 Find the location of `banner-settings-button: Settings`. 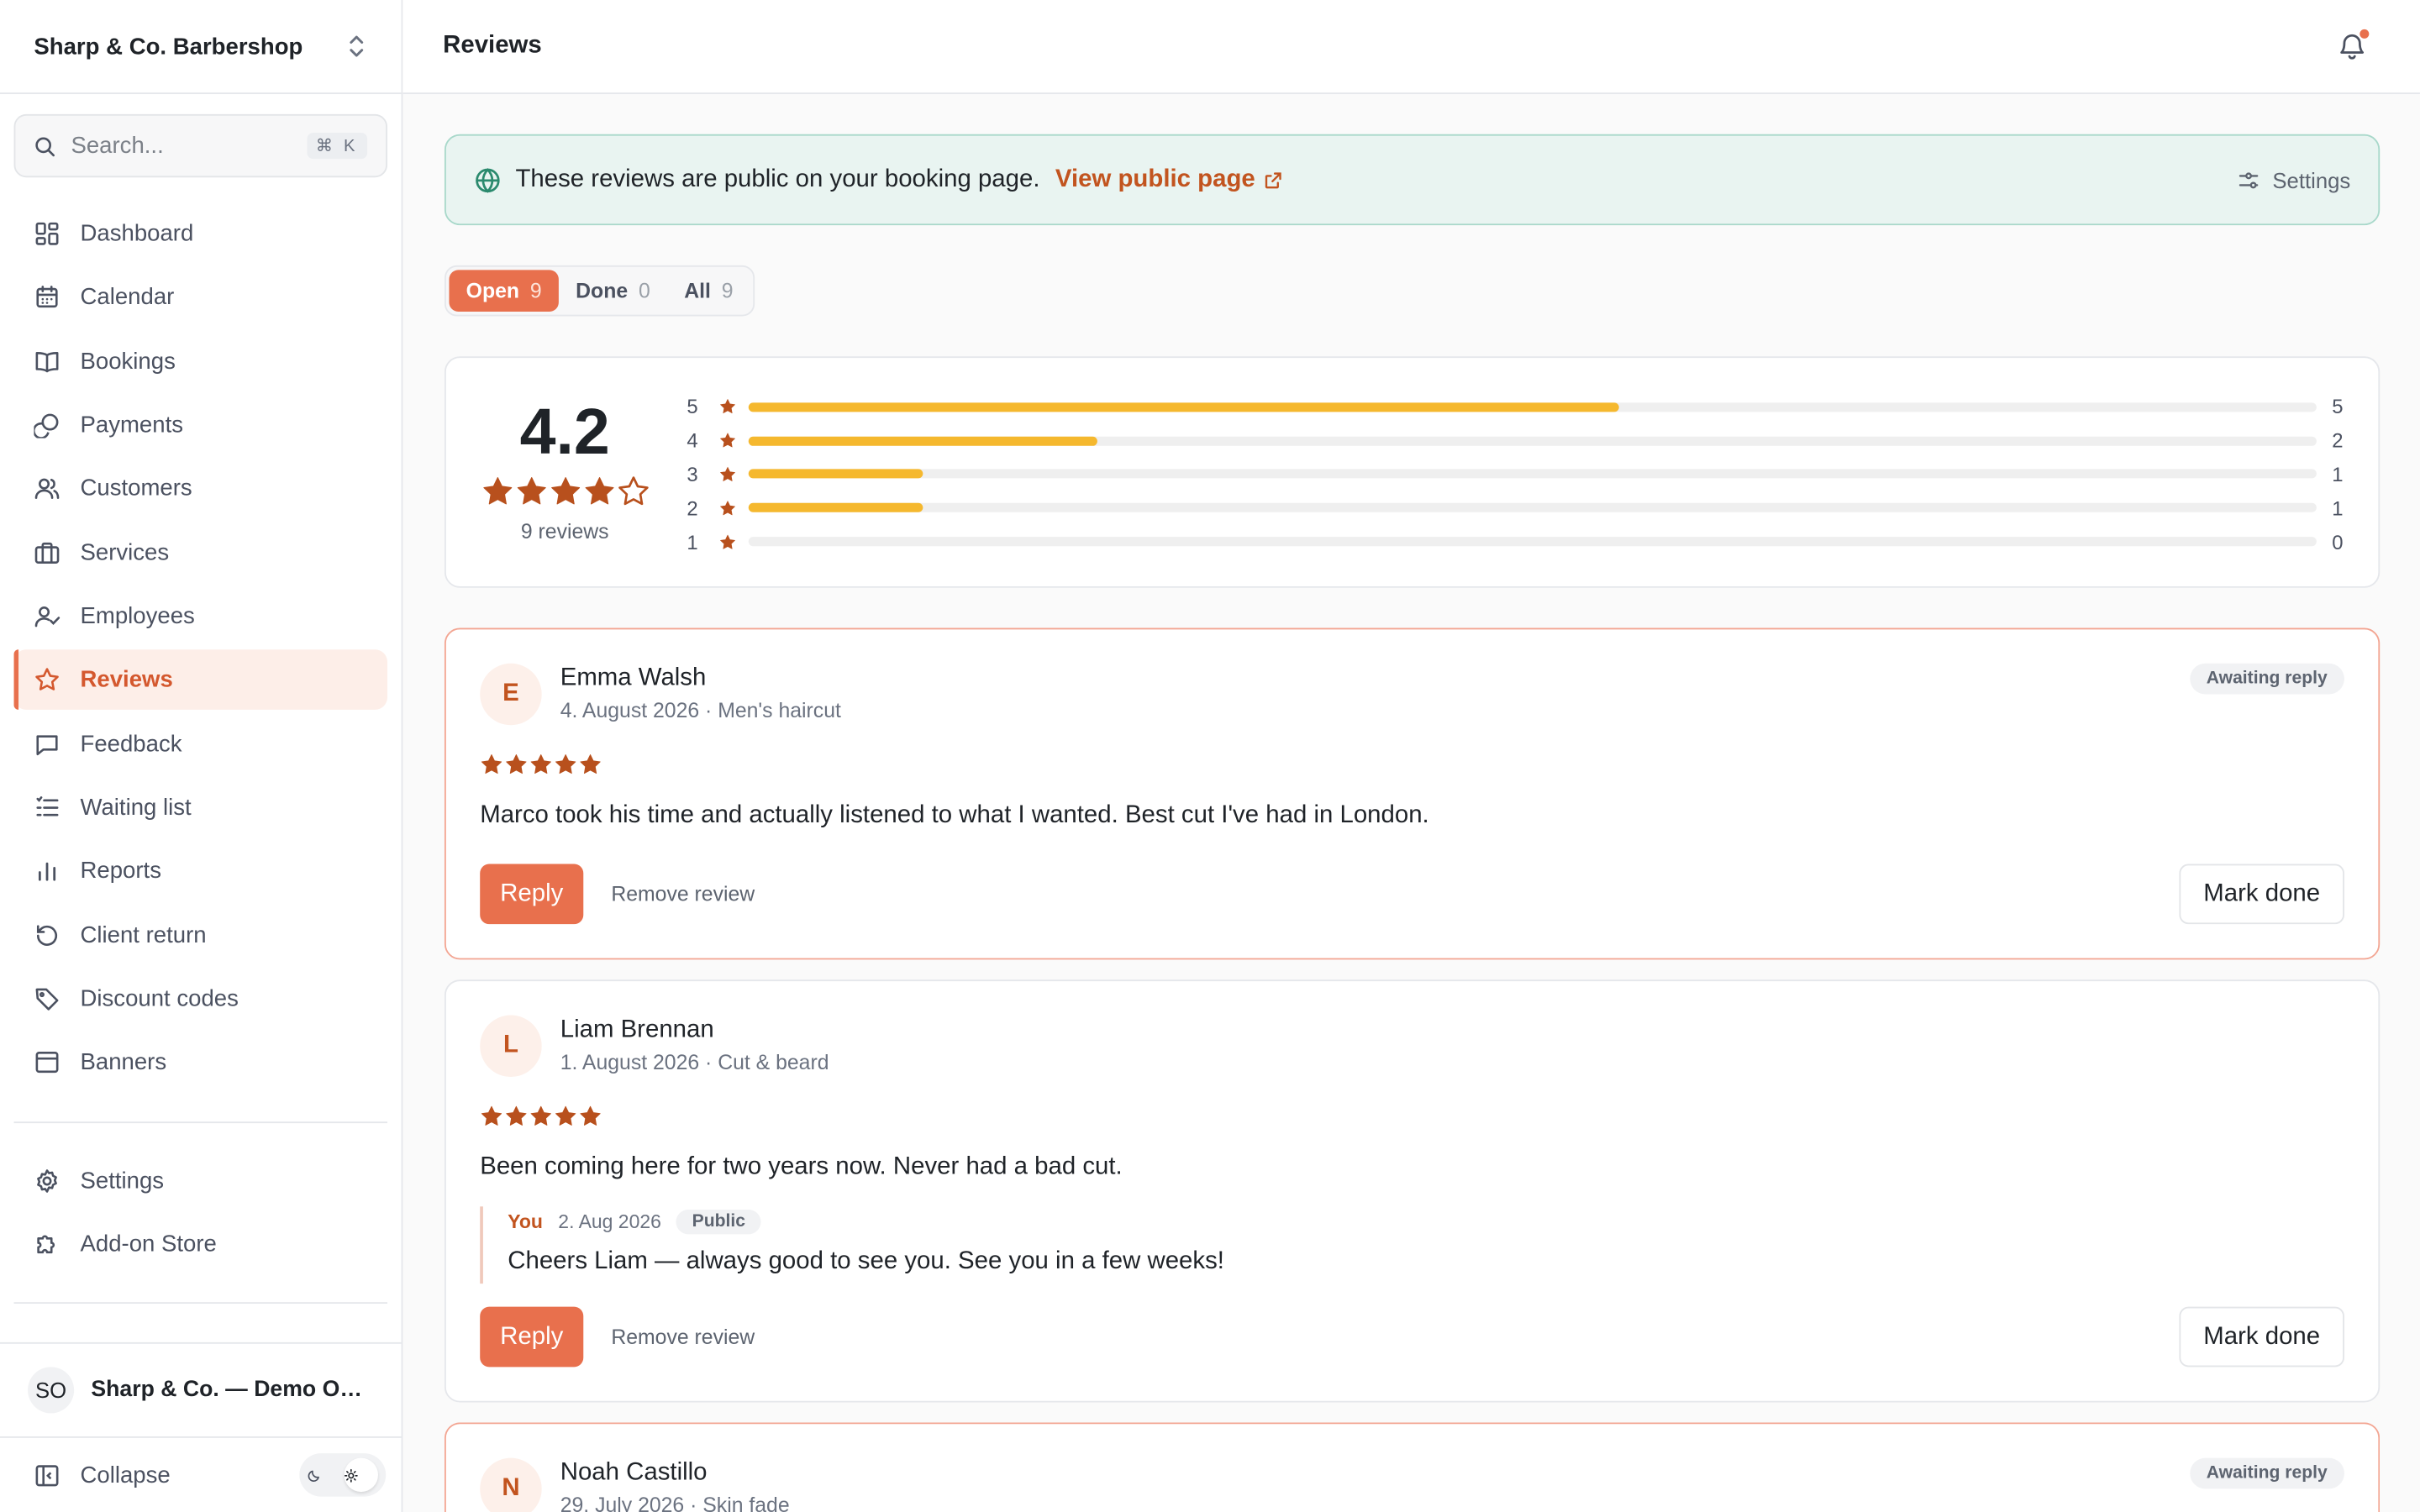

banner-settings-button: Settings is located at coordinates (2294, 179).